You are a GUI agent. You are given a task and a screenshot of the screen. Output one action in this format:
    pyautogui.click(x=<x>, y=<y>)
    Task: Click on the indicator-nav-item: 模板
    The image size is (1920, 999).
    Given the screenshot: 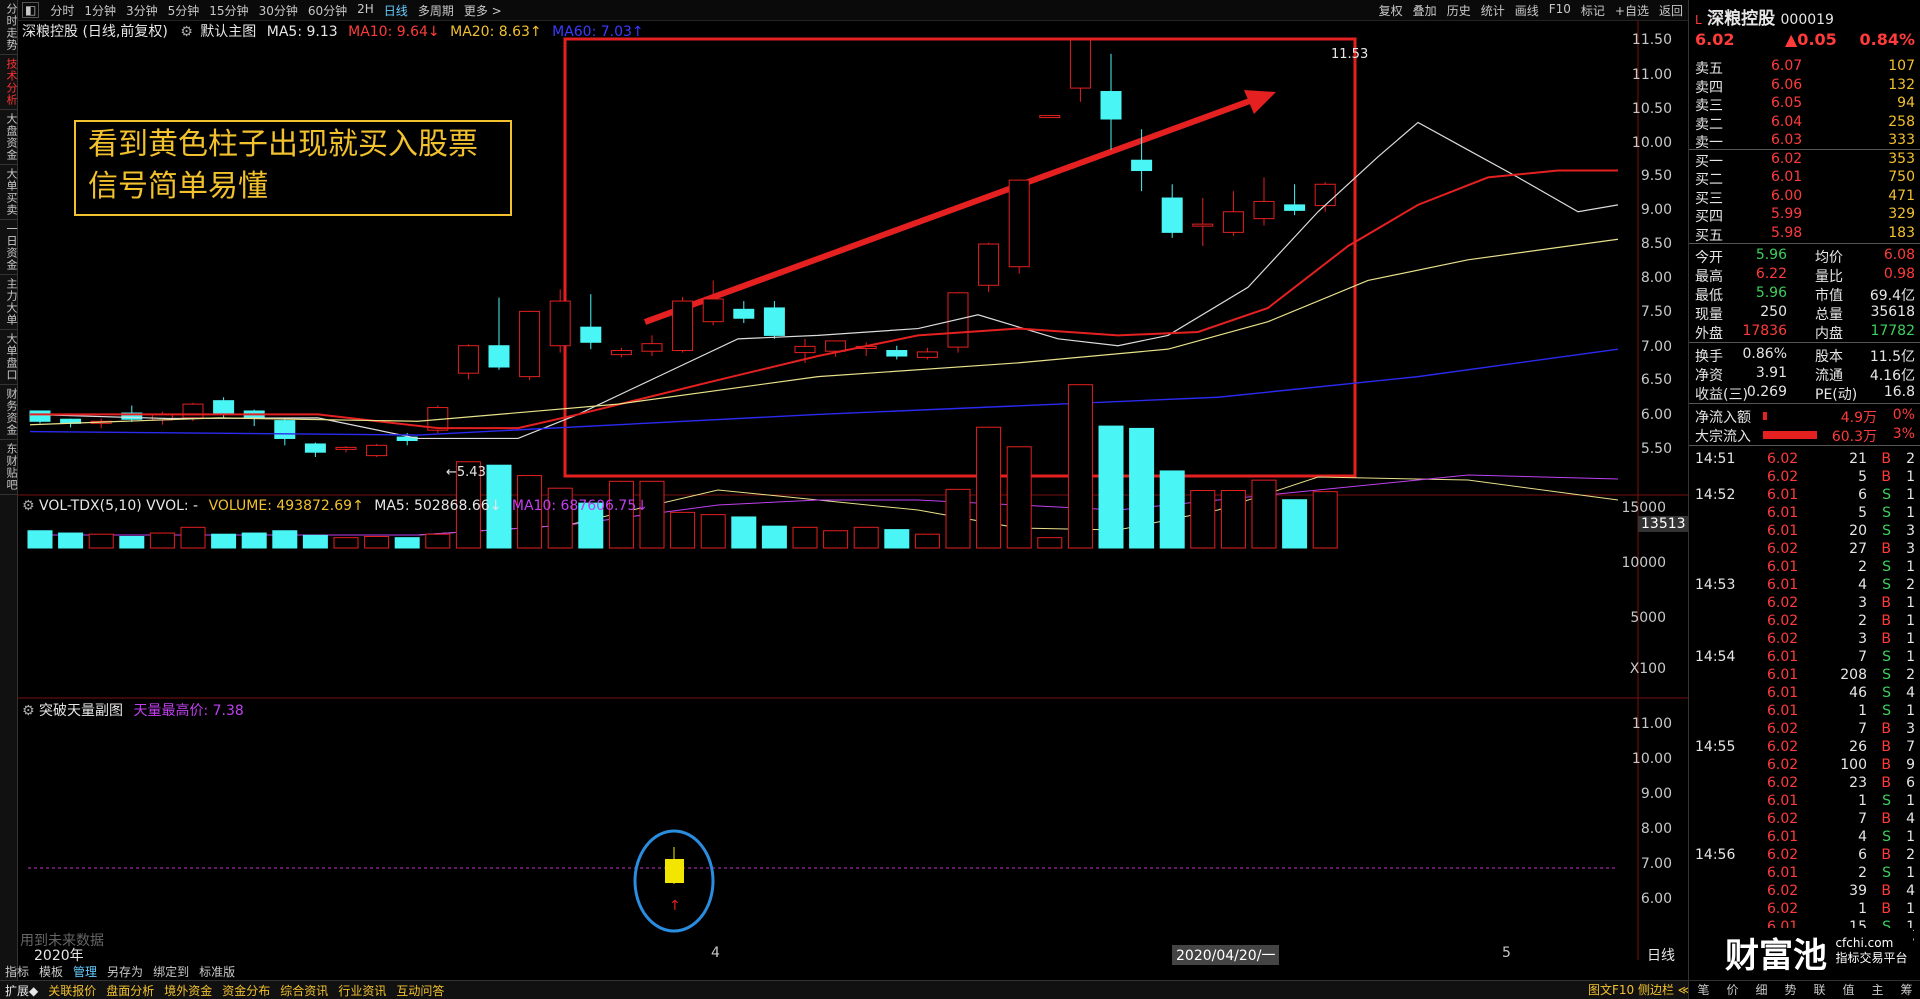 What is the action you would take?
    pyautogui.click(x=51, y=971)
    